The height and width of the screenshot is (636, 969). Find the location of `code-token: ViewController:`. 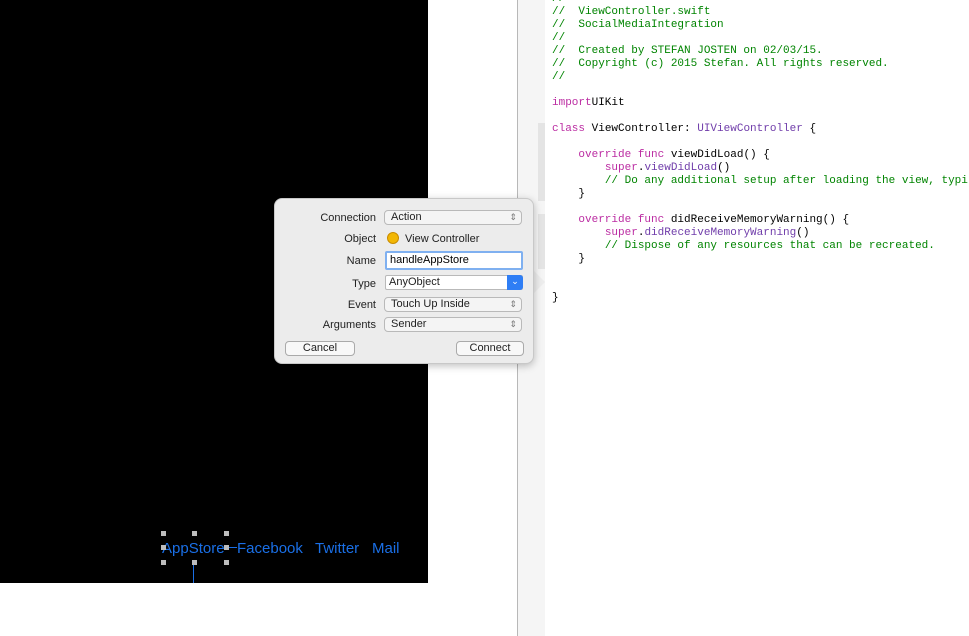

code-token: ViewController: is located at coordinates (641, 129).